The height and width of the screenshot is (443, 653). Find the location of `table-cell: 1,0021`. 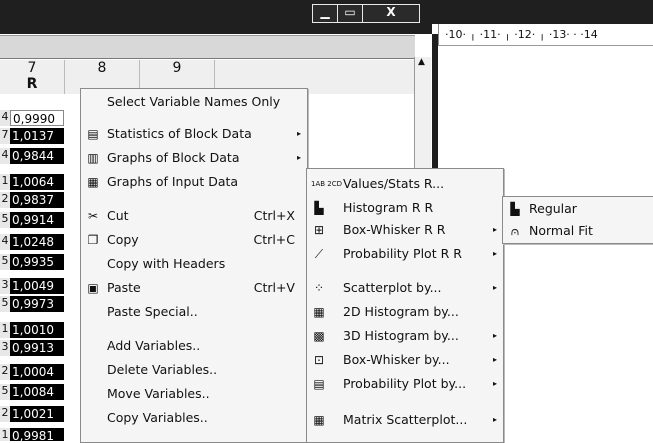

table-cell: 1,0021 is located at coordinates (37, 414).